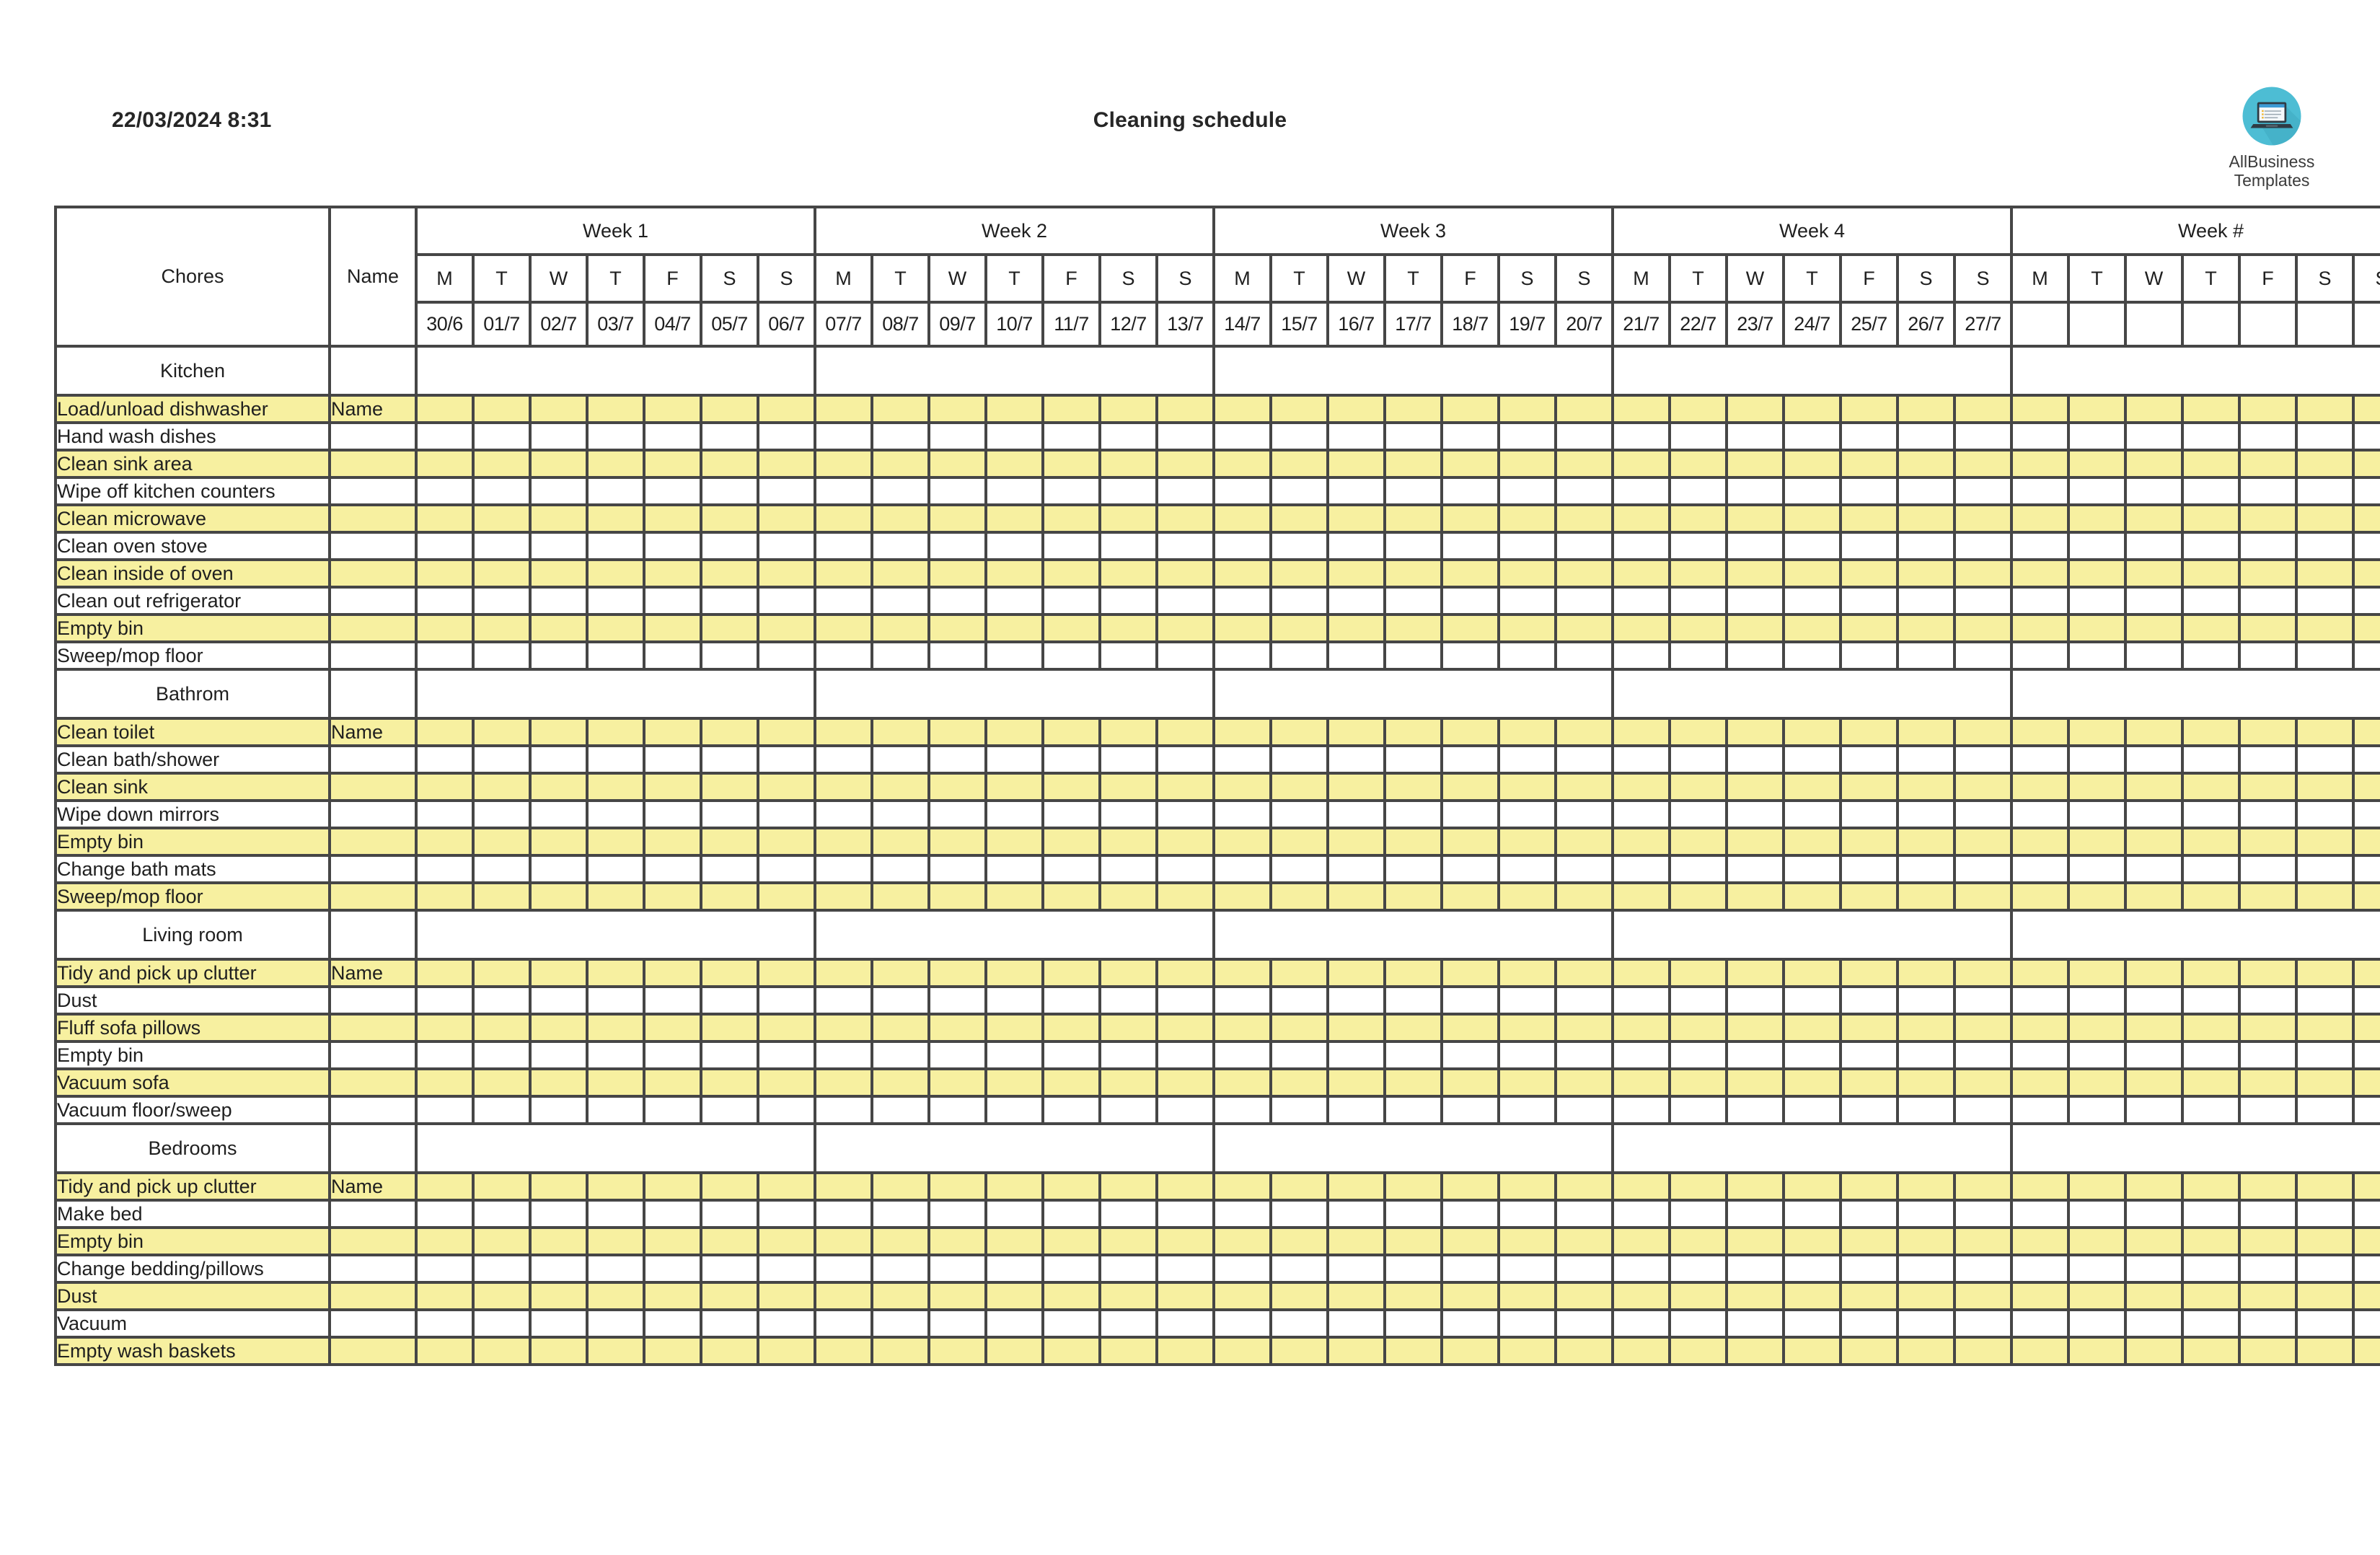  What do you see at coordinates (373, 409) in the screenshot?
I see `assignee-name-input: Name` at bounding box center [373, 409].